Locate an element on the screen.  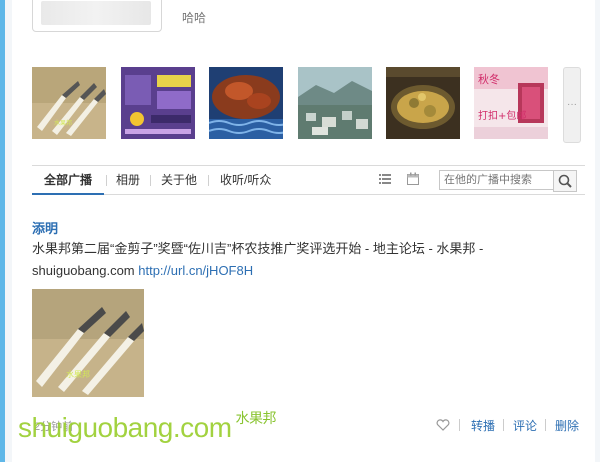
post-author: 添明 is located at coordinates (45, 227).